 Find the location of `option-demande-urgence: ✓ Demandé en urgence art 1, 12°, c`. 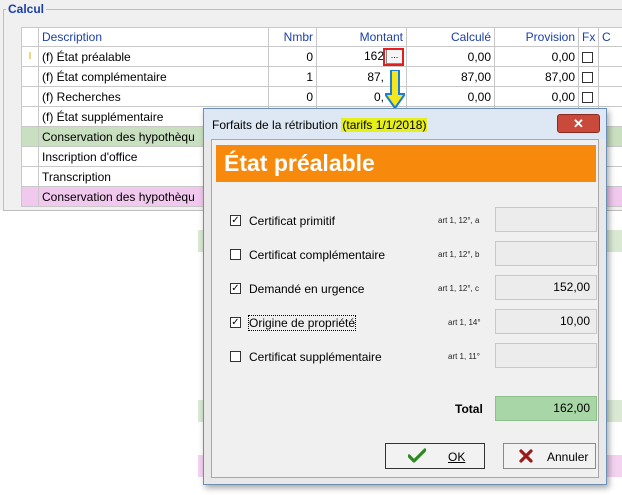

option-demande-urgence: ✓ Demandé en urgence art 1, 12°, c is located at coordinates (365, 290).